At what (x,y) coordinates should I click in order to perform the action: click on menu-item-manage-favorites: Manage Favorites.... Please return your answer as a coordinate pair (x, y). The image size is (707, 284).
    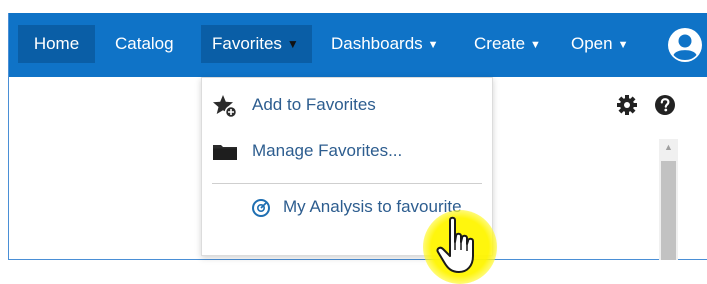
    Looking at the image, I should click on (347, 151).